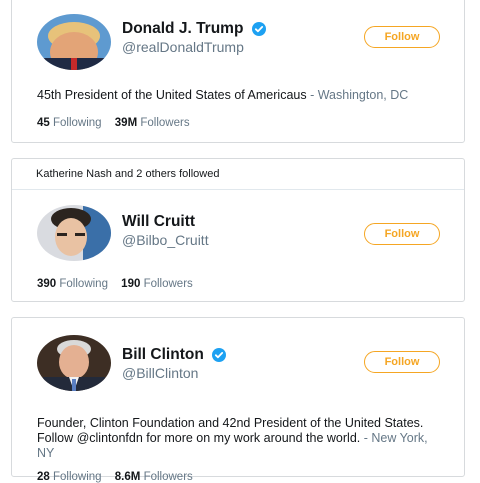  Describe the element at coordinates (363, 95) in the screenshot. I see `location: Washington, DC` at that location.